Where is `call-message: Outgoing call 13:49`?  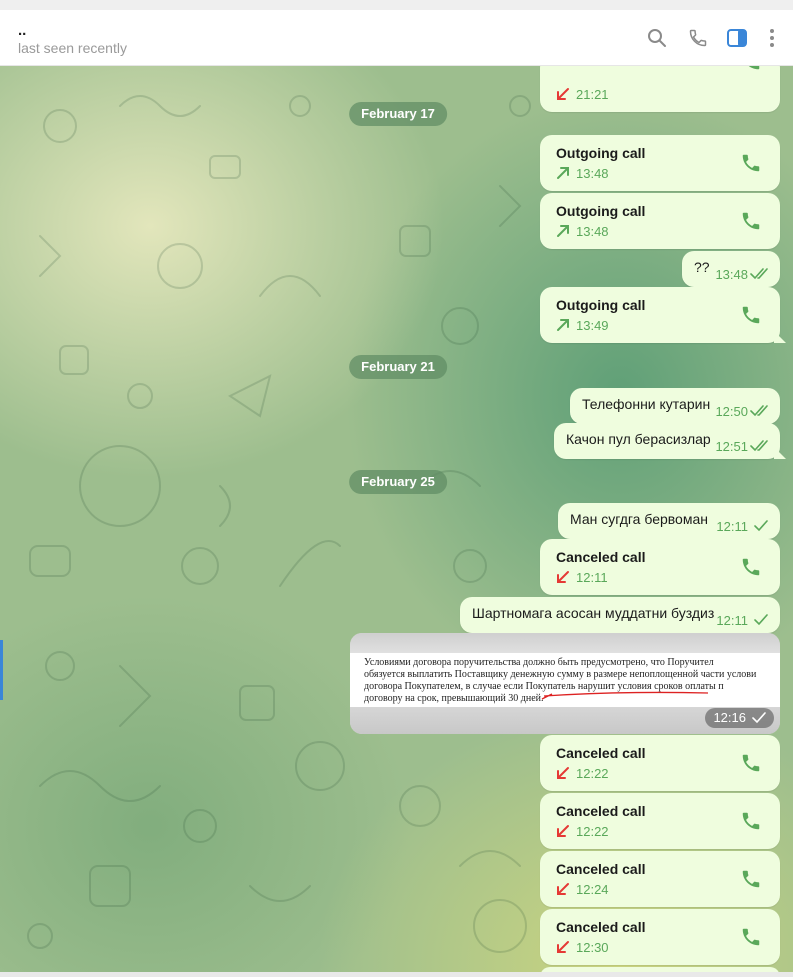 call-message: Outgoing call 13:49 is located at coordinates (660, 315).